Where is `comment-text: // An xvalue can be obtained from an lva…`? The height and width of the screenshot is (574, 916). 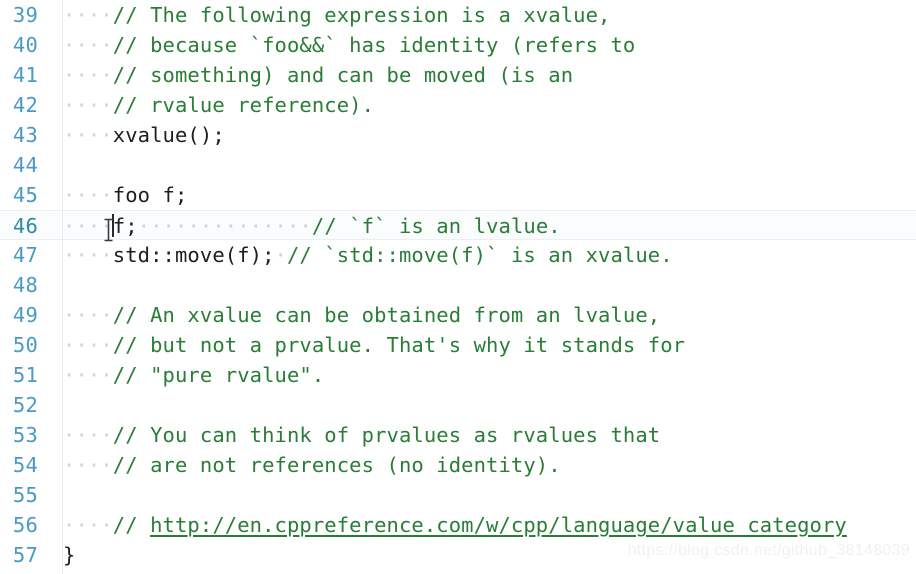 comment-text: // An xvalue can be obtained from an lva… is located at coordinates (386, 315).